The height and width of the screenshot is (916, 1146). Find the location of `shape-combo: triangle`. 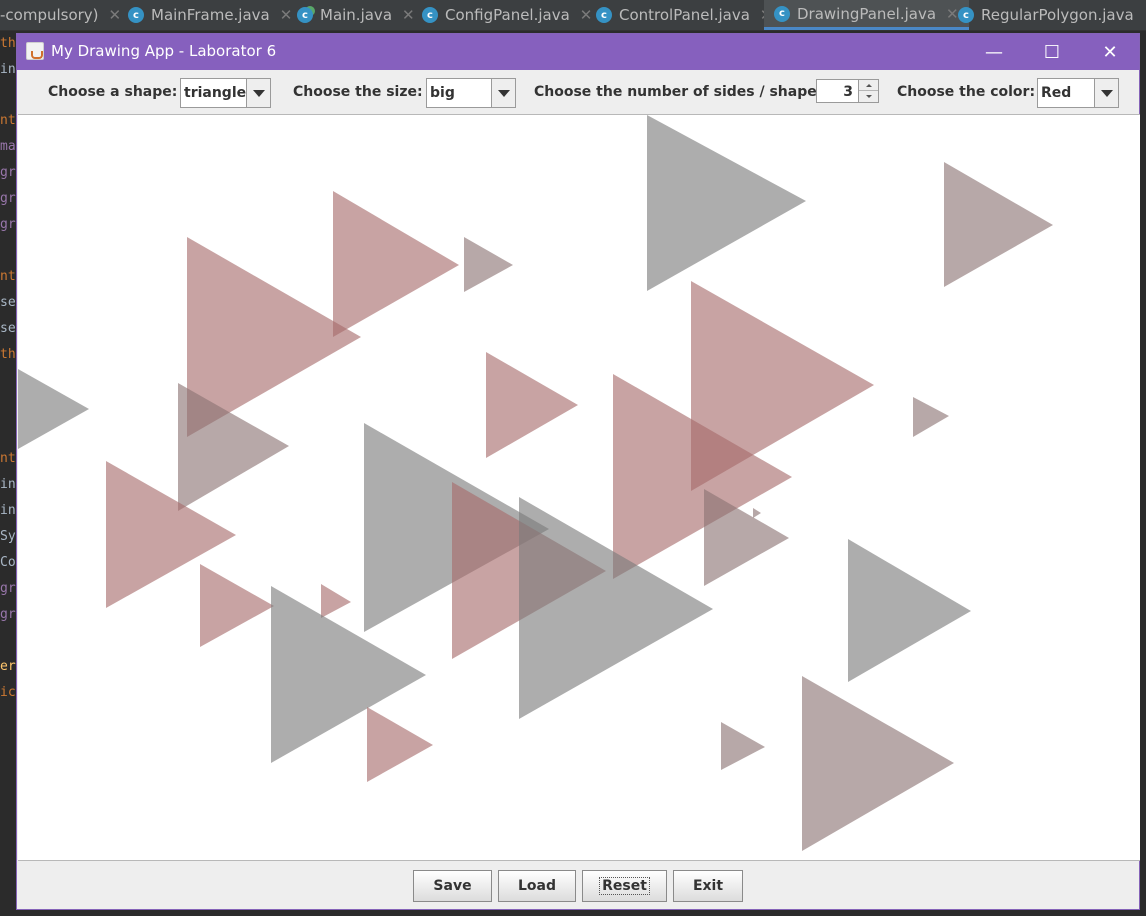

shape-combo: triangle is located at coordinates (225, 93).